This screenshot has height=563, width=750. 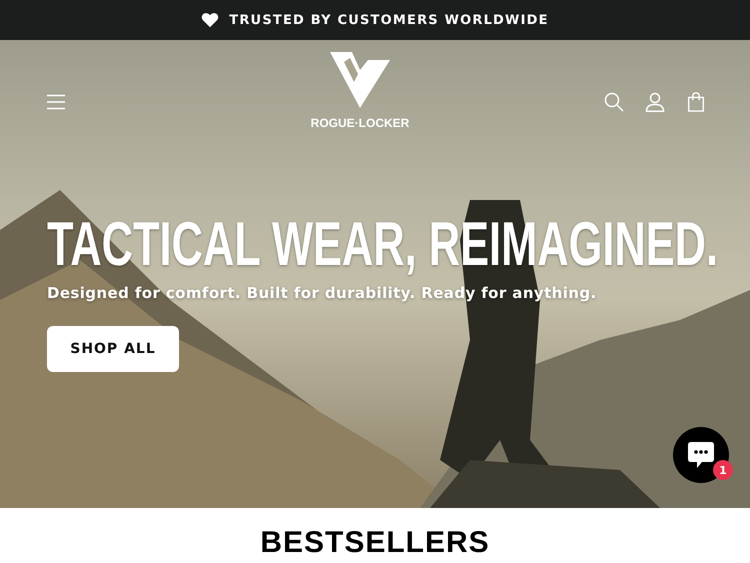 What do you see at coordinates (701, 455) in the screenshot?
I see `chat-bubble-icon` at bounding box center [701, 455].